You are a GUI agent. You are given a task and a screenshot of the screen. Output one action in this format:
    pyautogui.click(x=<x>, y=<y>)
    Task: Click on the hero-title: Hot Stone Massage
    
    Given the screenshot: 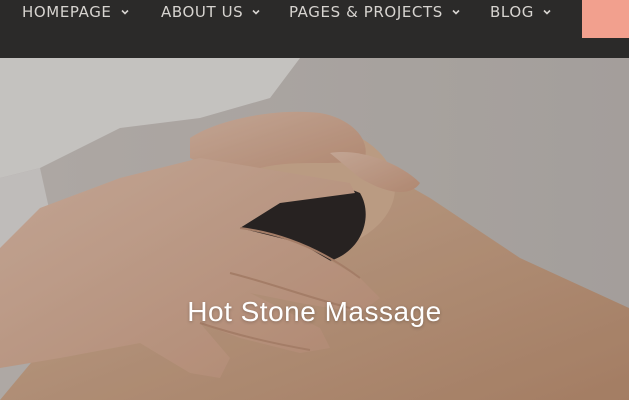 What is the action you would take?
    pyautogui.click(x=314, y=311)
    